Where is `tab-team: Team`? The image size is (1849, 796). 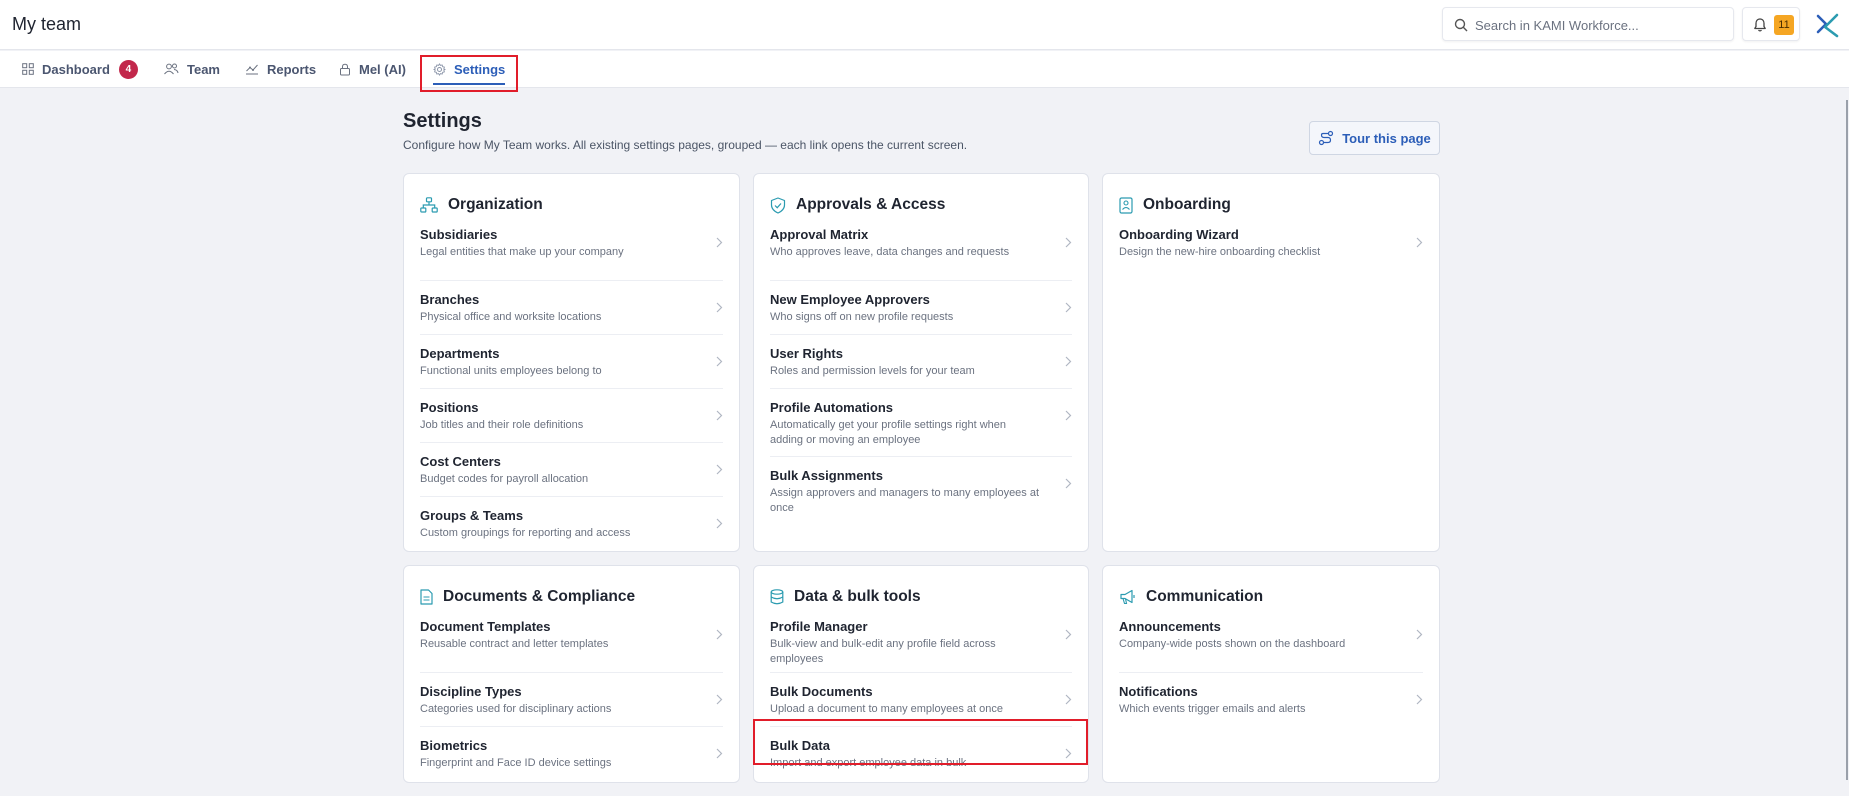
tab-team: Team is located at coordinates (191, 69).